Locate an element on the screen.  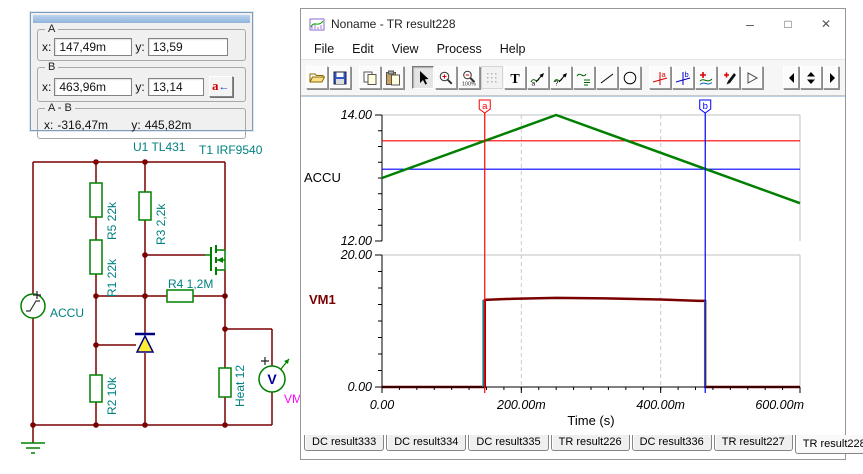
scroll-left-icon is located at coordinates (791, 77).